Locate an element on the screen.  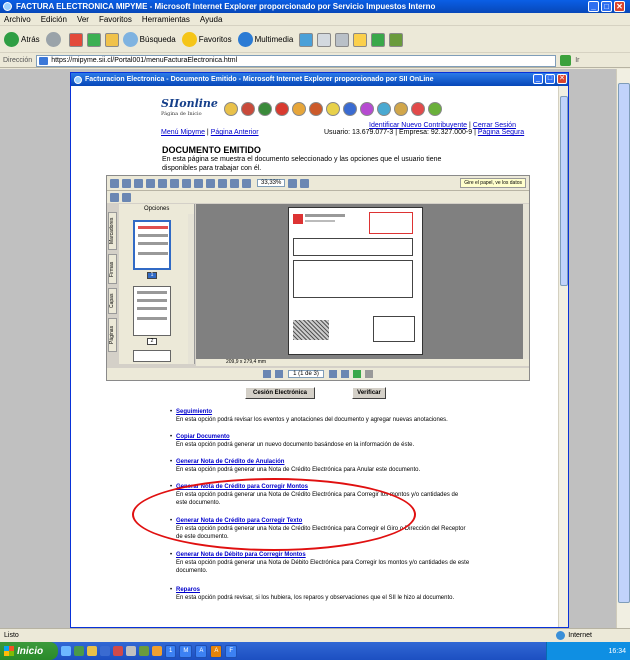
folder-icon is located at coordinates (360, 39).